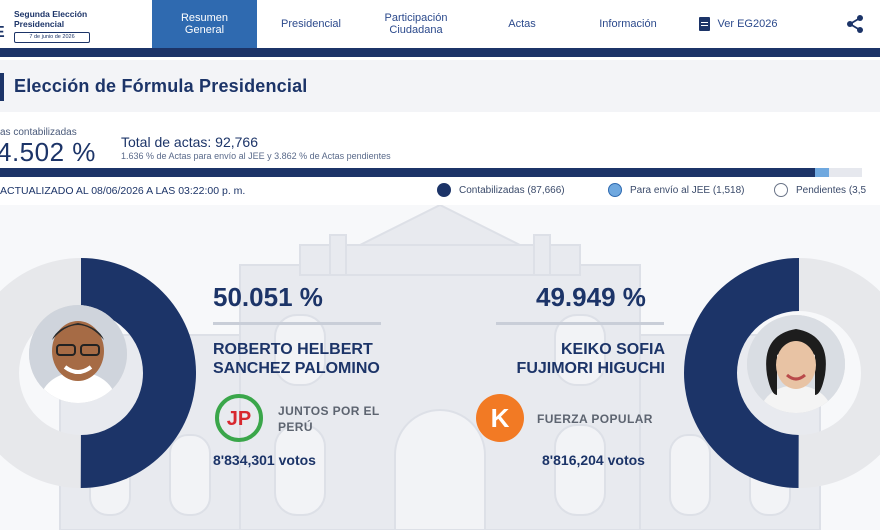 Image resolution: width=880 pixels, height=530 pixels. I want to click on counting-progress-bar, so click(431, 172).